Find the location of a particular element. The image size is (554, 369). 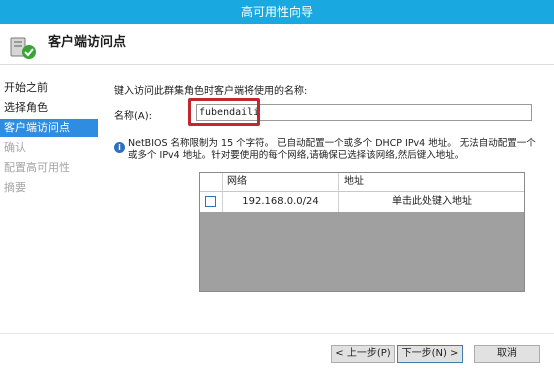

grid-header-check is located at coordinates (211, 182).